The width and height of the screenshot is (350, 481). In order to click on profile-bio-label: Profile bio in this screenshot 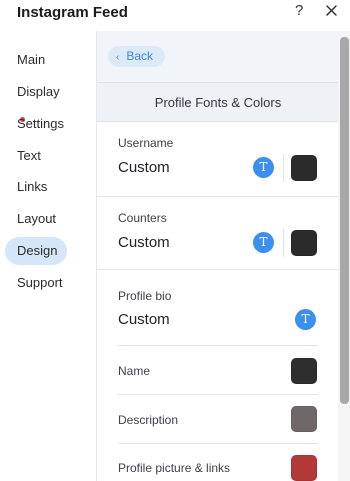, I will do `click(145, 296)`.